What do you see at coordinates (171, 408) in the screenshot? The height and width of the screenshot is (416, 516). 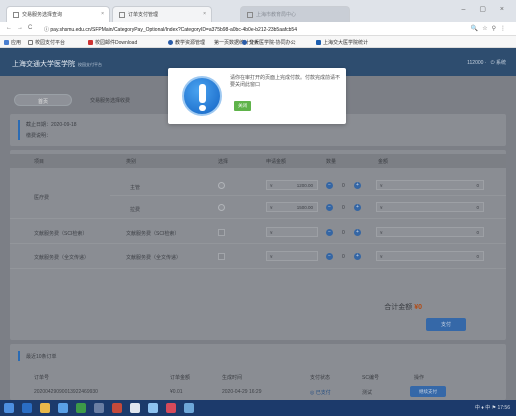 I see `chrome-icon` at bounding box center [171, 408].